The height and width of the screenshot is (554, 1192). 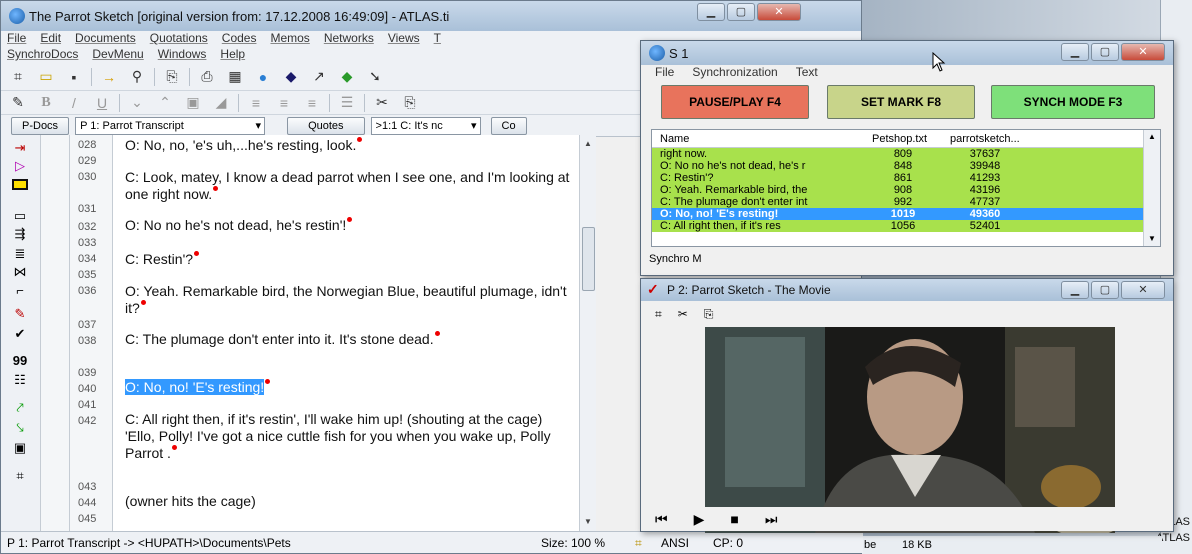 What do you see at coordinates (350, 387) in the screenshot?
I see `selected-quotation: O: No, no! 'E's resting!` at bounding box center [350, 387].